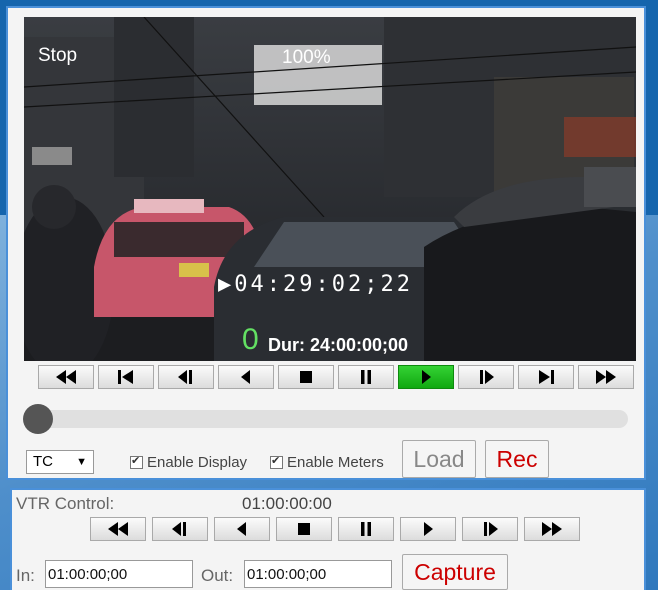  Describe the element at coordinates (455, 572) in the screenshot. I see `capture-button: Capture` at that location.